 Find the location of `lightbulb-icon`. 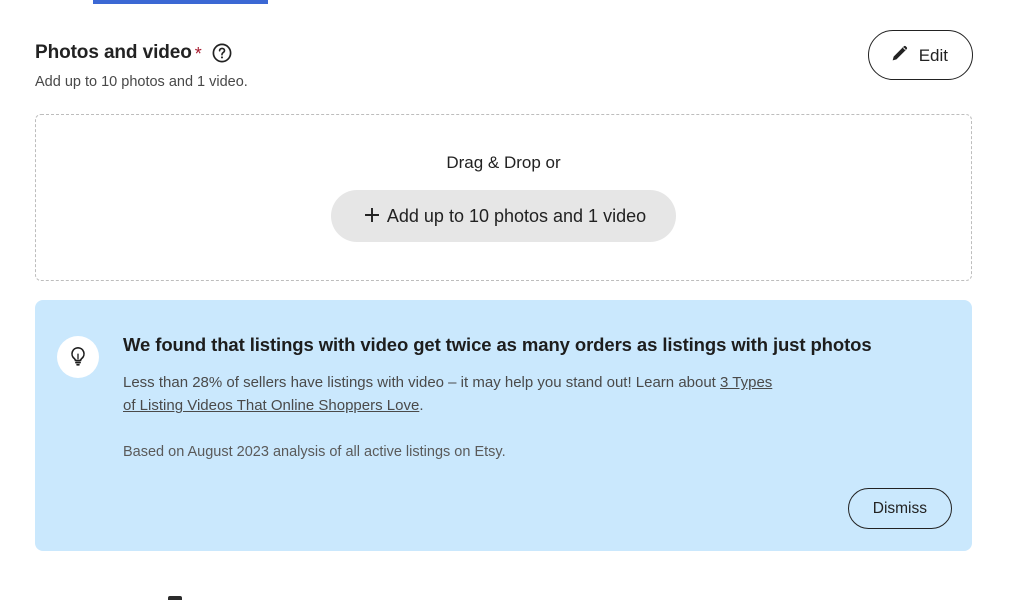

lightbulb-icon is located at coordinates (78, 357).